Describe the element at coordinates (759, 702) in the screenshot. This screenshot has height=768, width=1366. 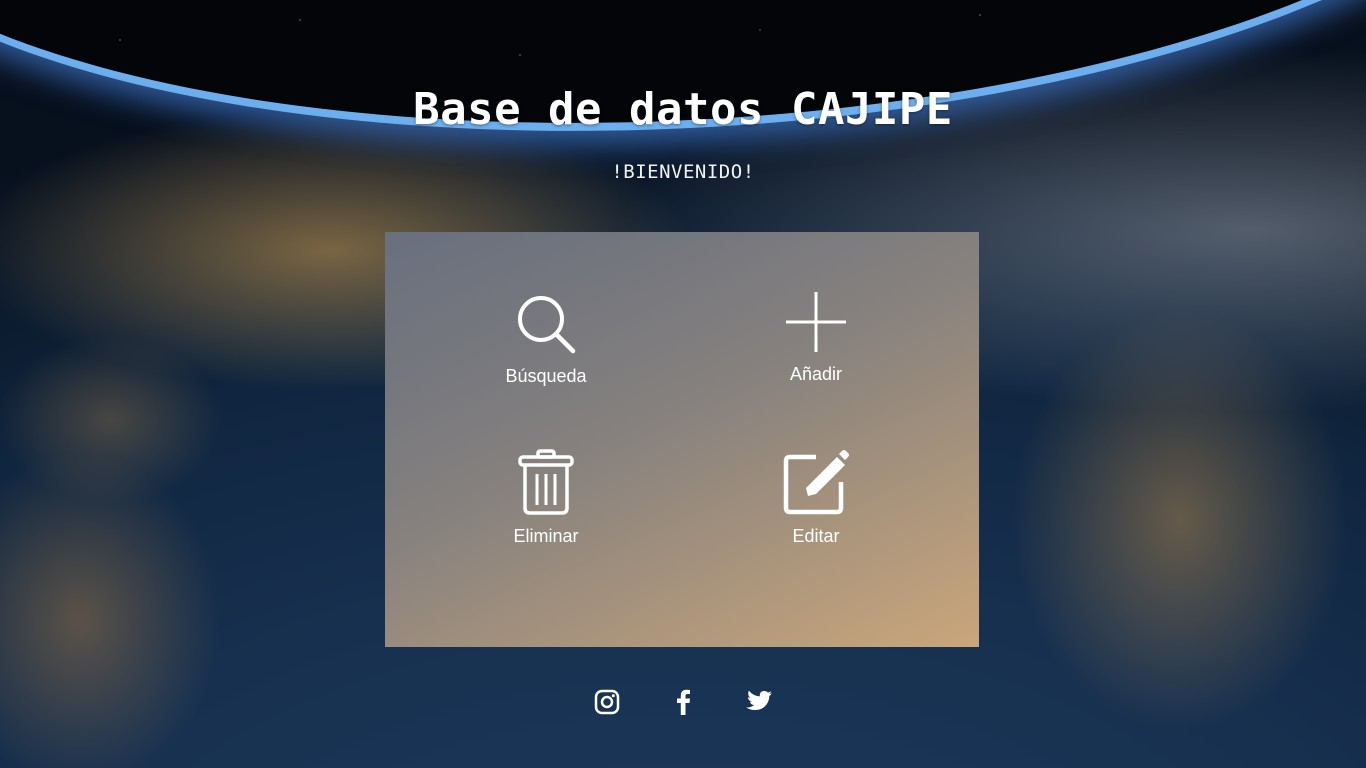
I see `twitter-icon` at that location.